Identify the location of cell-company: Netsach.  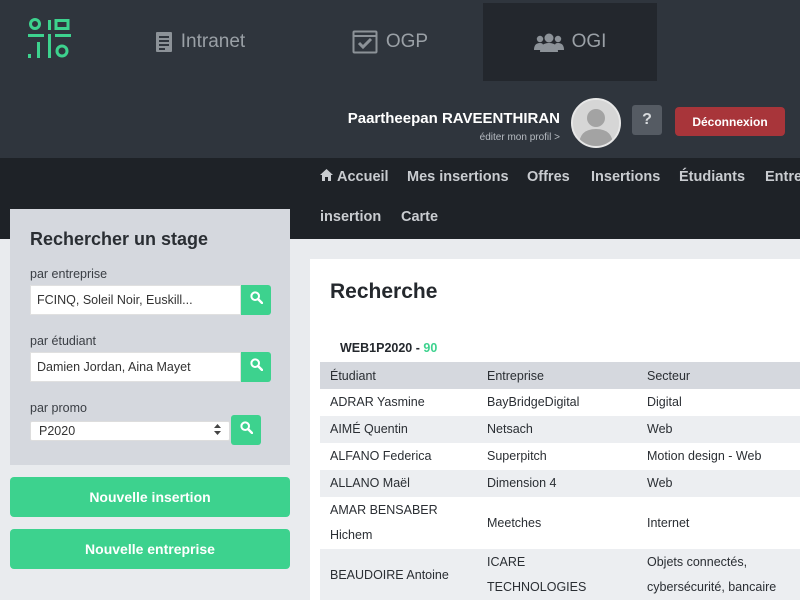
(557, 429).